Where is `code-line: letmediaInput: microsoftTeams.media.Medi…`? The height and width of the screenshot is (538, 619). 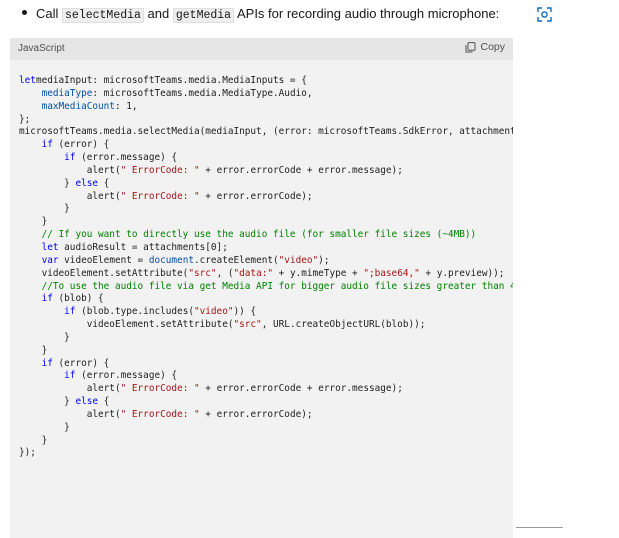 code-line: letmediaInput: microsoftTeams.media.Medi… is located at coordinates (266, 81).